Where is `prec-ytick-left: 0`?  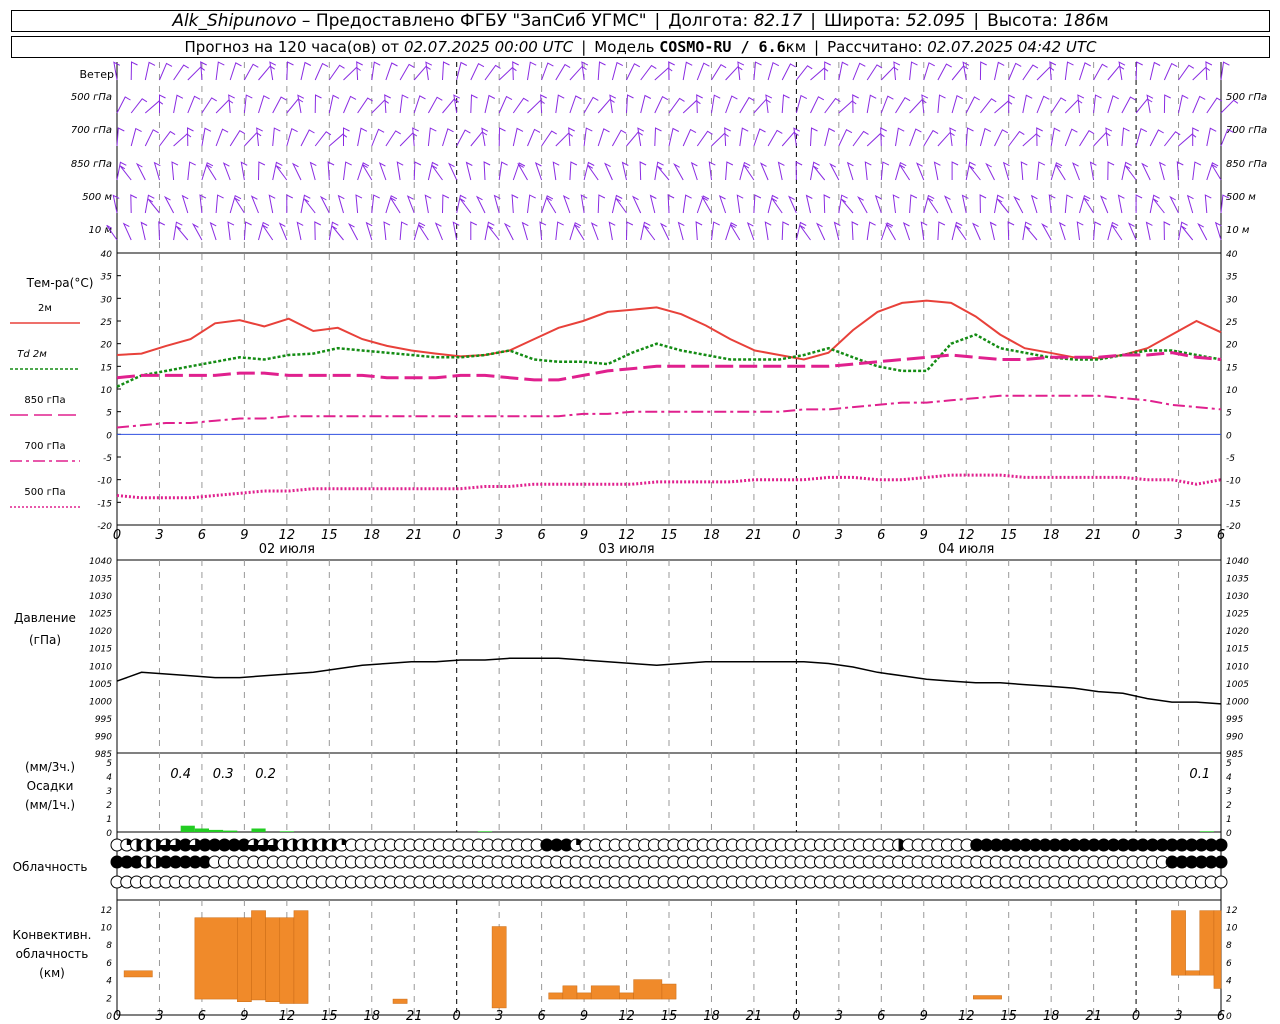 prec-ytick-left: 0 is located at coordinates (109, 834).